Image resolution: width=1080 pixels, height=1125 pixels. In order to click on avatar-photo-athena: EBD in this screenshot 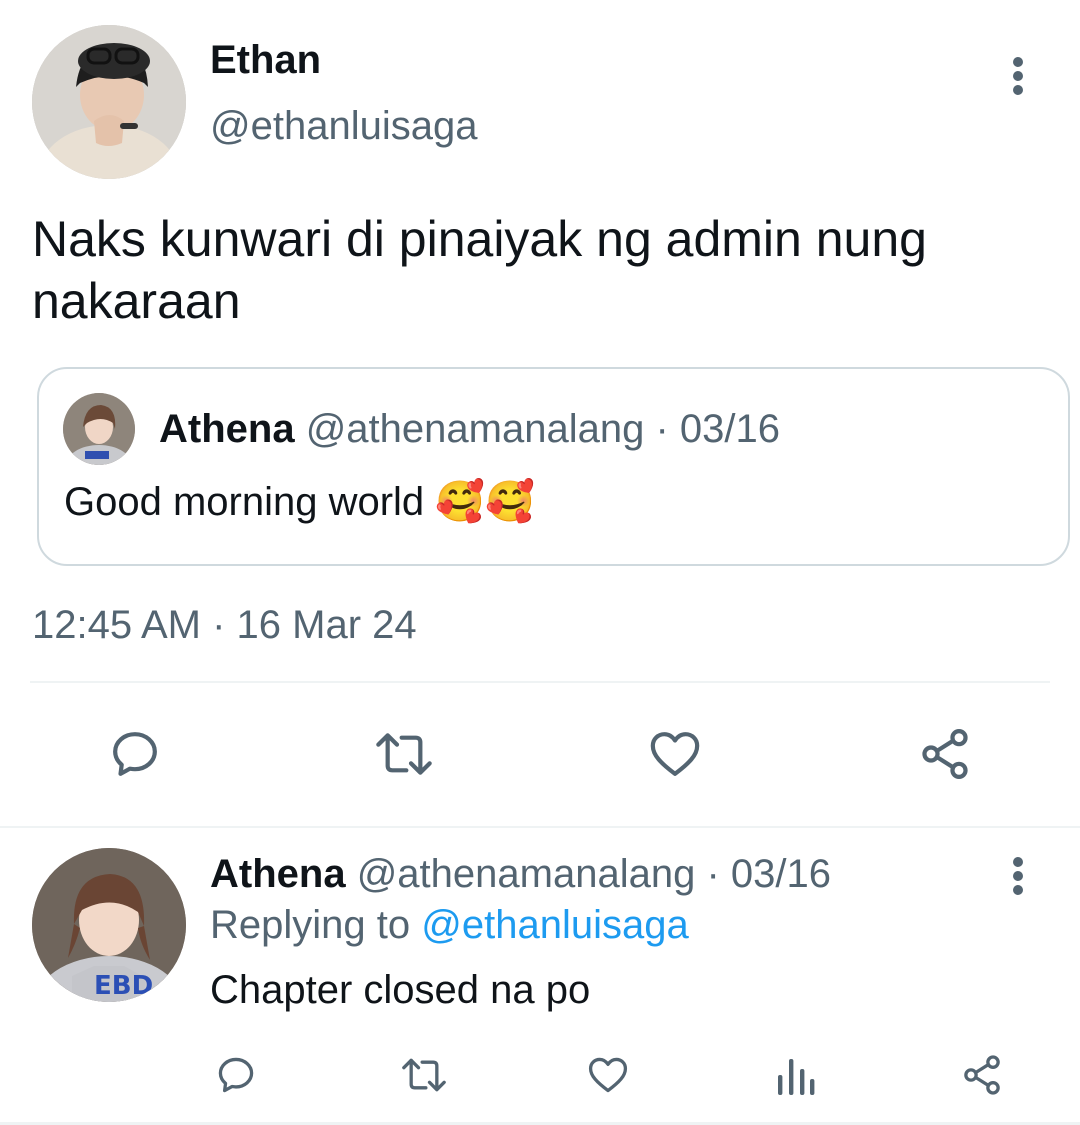, I will do `click(109, 925)`.